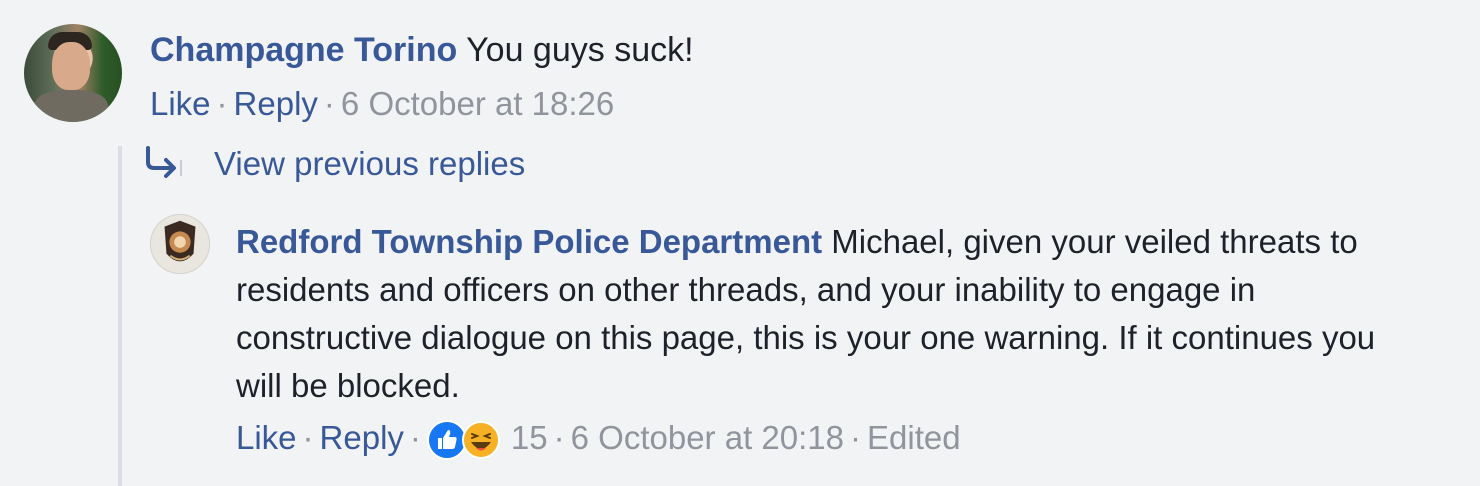 The height and width of the screenshot is (486, 1480). Describe the element at coordinates (164, 162) in the screenshot. I see `reply-arrow-icon` at that location.